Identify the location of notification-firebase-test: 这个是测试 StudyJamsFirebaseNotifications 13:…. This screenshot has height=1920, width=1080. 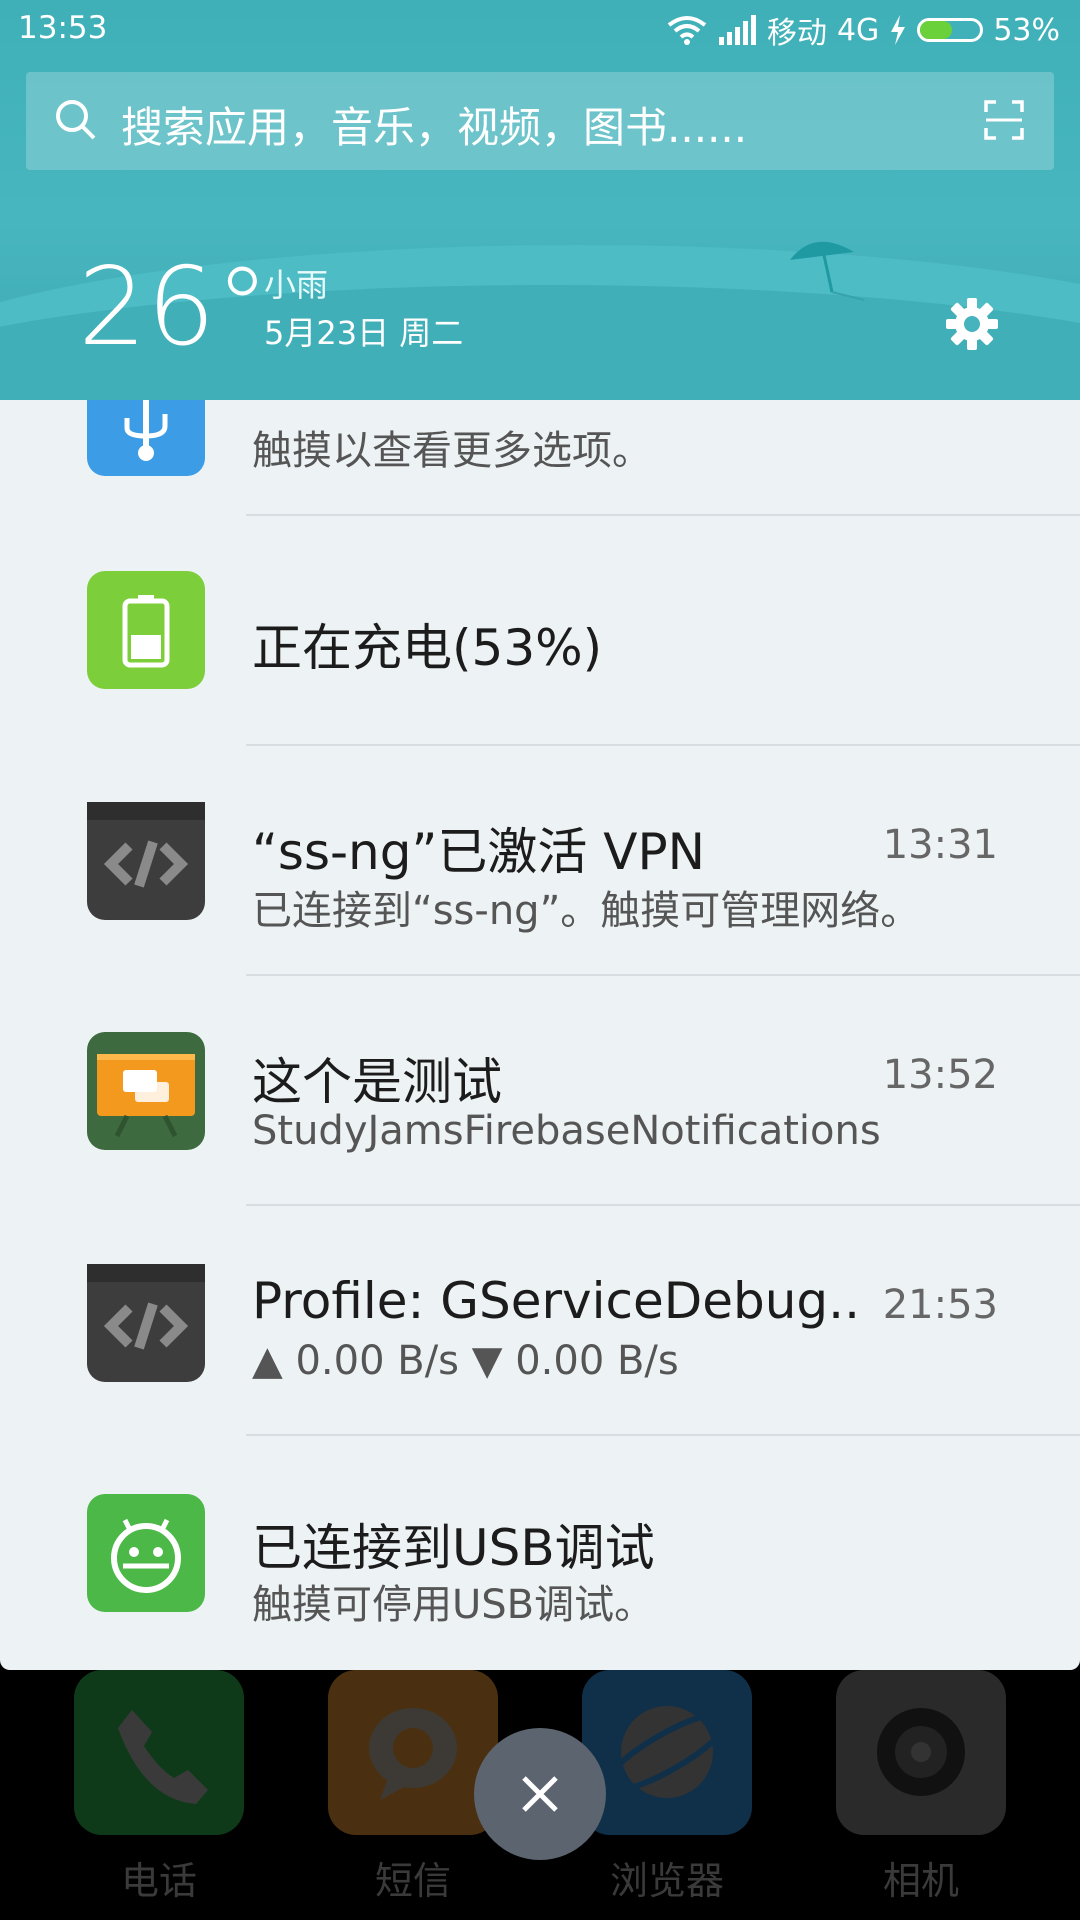
(540, 1091).